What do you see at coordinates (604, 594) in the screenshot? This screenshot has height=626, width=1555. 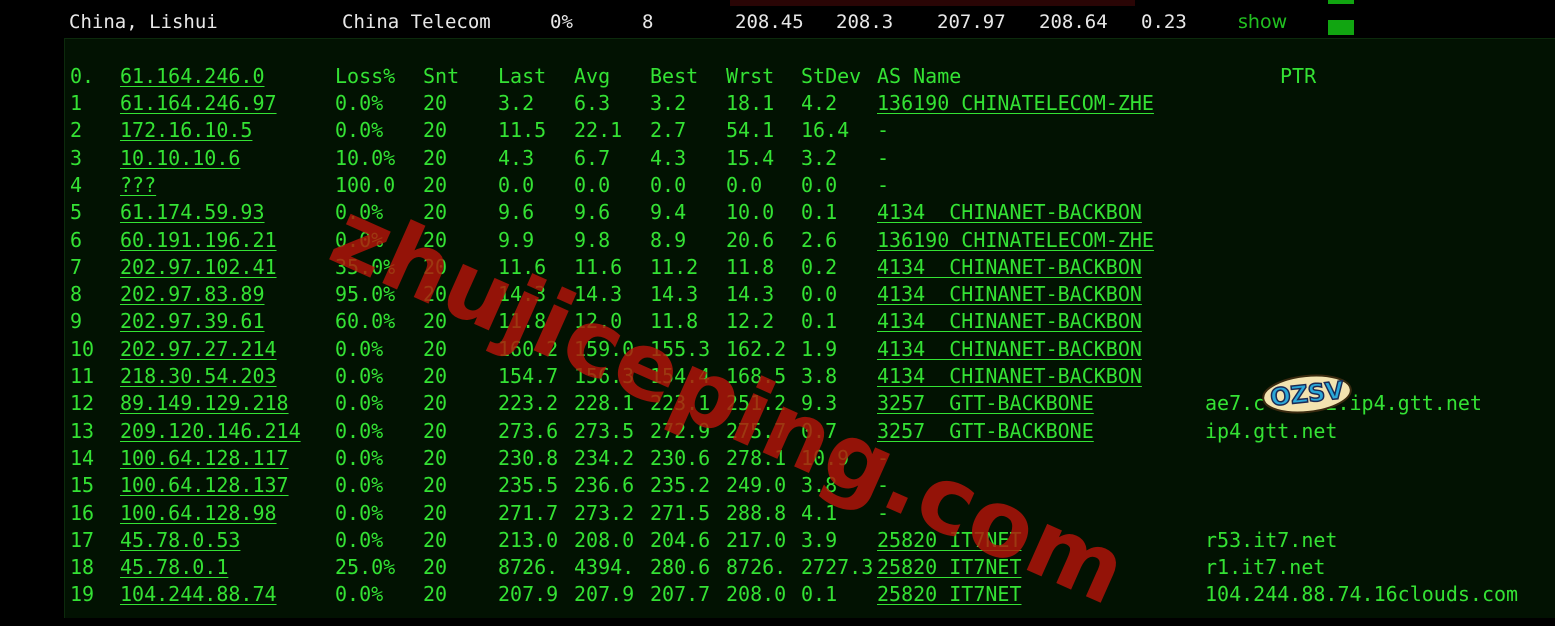 I see `hop-avg: 207.9` at bounding box center [604, 594].